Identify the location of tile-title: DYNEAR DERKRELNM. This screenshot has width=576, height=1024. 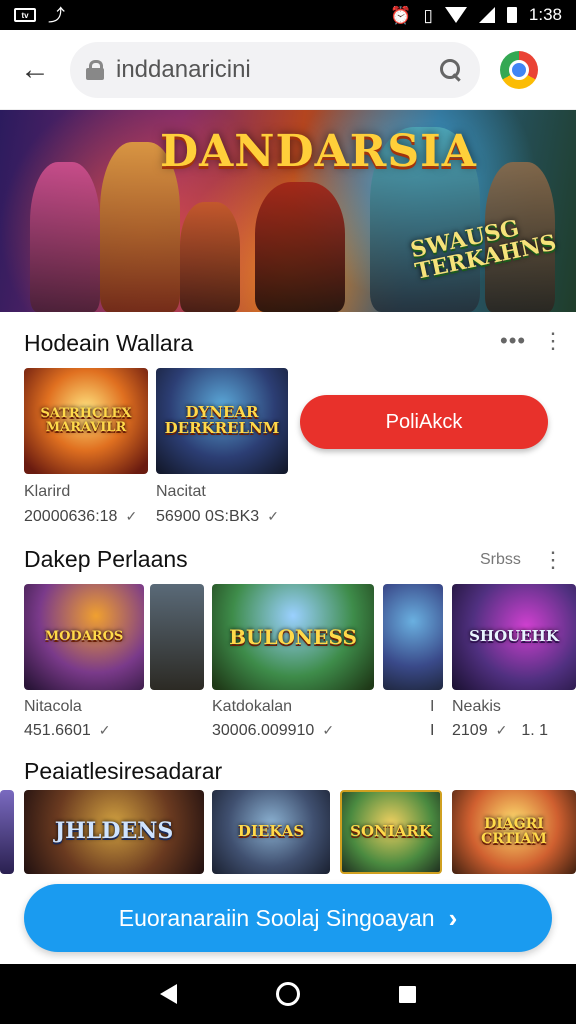
(222, 420).